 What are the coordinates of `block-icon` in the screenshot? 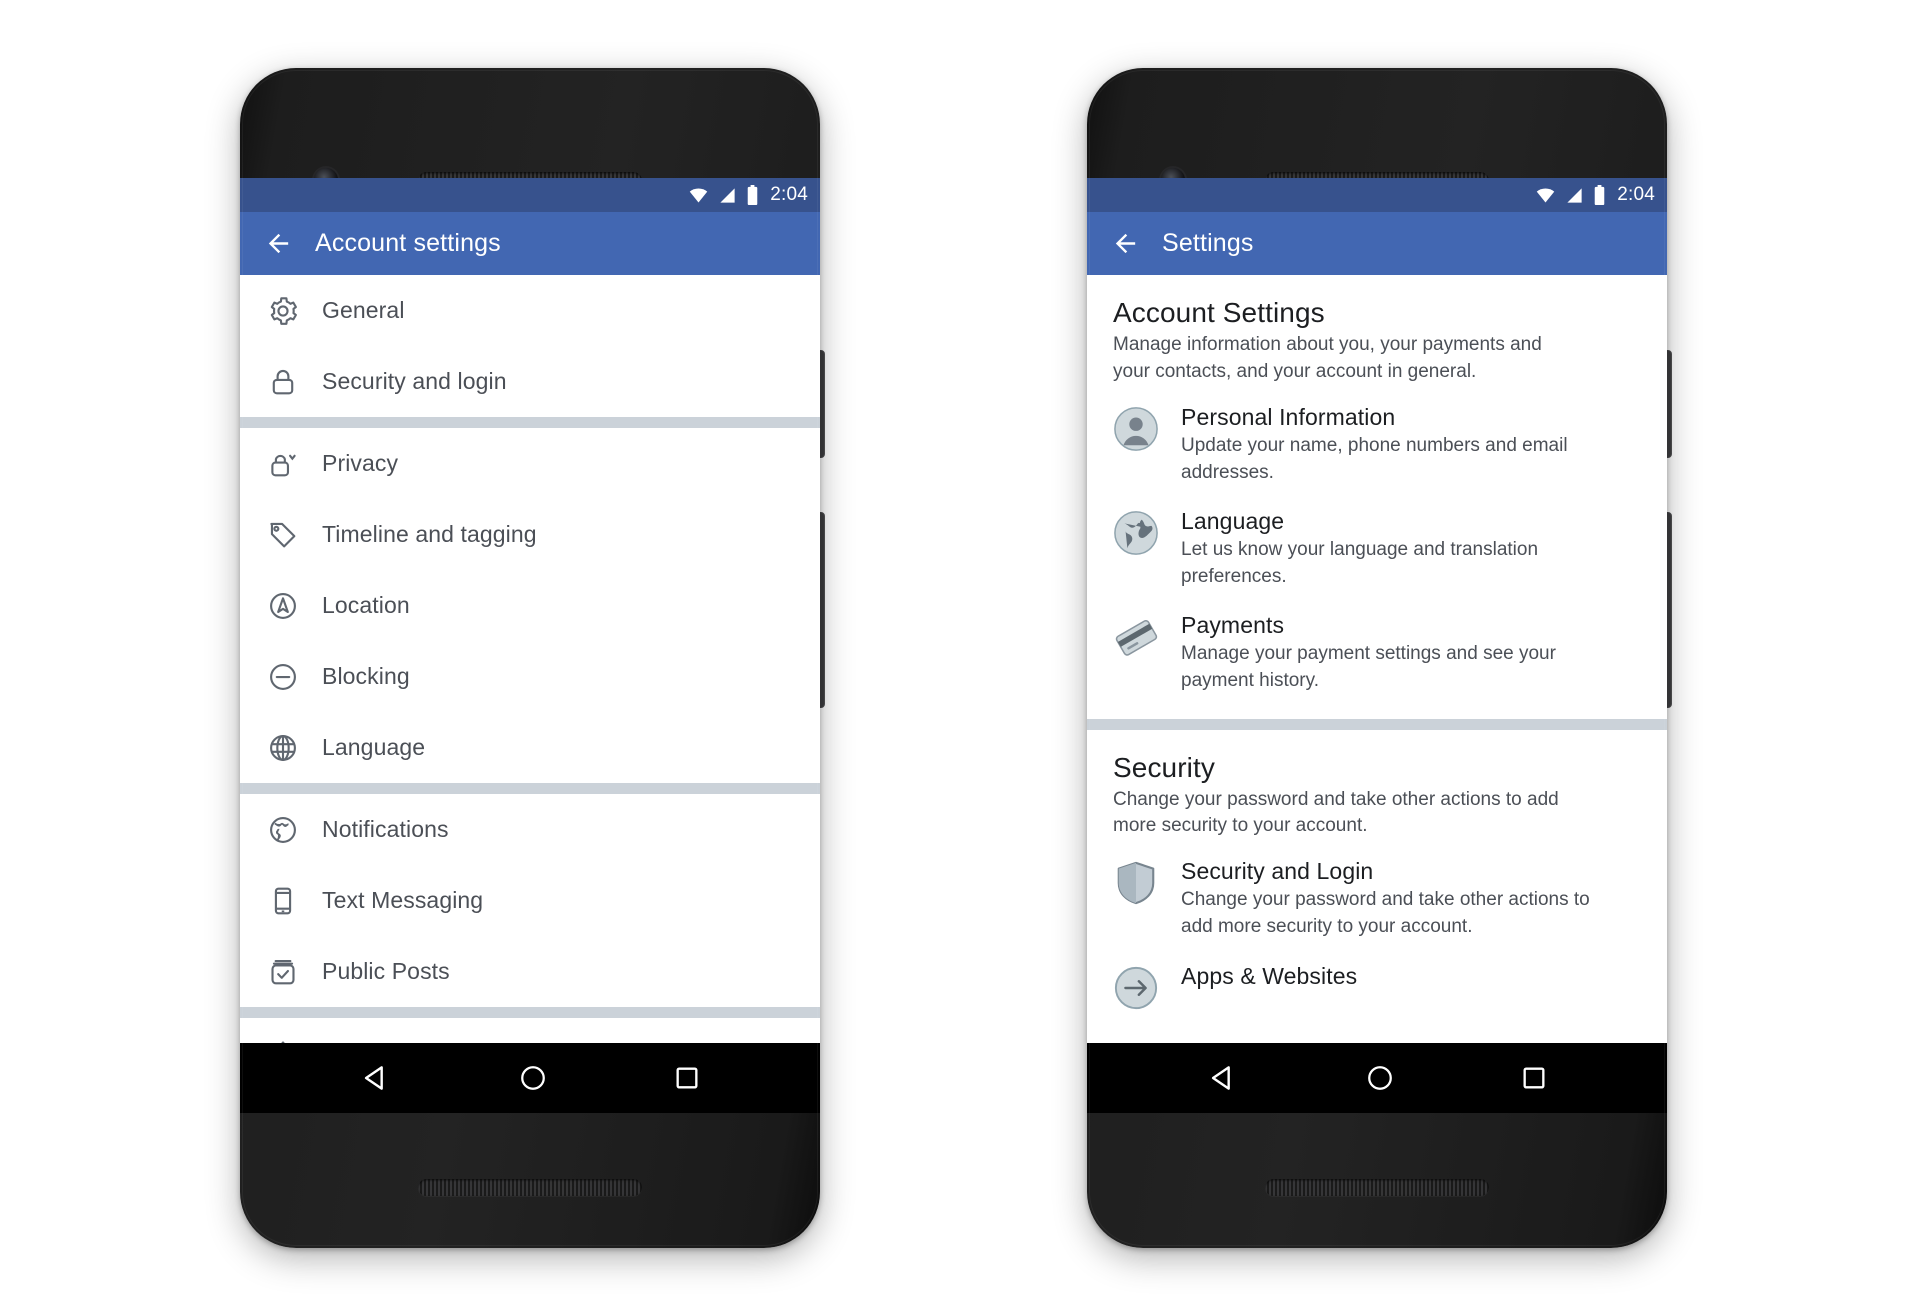 It's located at (283, 677).